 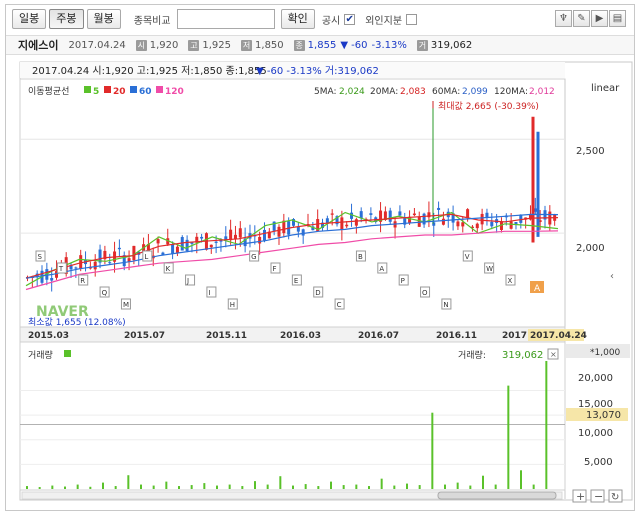 What do you see at coordinates (269, 45) in the screenshot?
I see `info-low: 1,850` at bounding box center [269, 45].